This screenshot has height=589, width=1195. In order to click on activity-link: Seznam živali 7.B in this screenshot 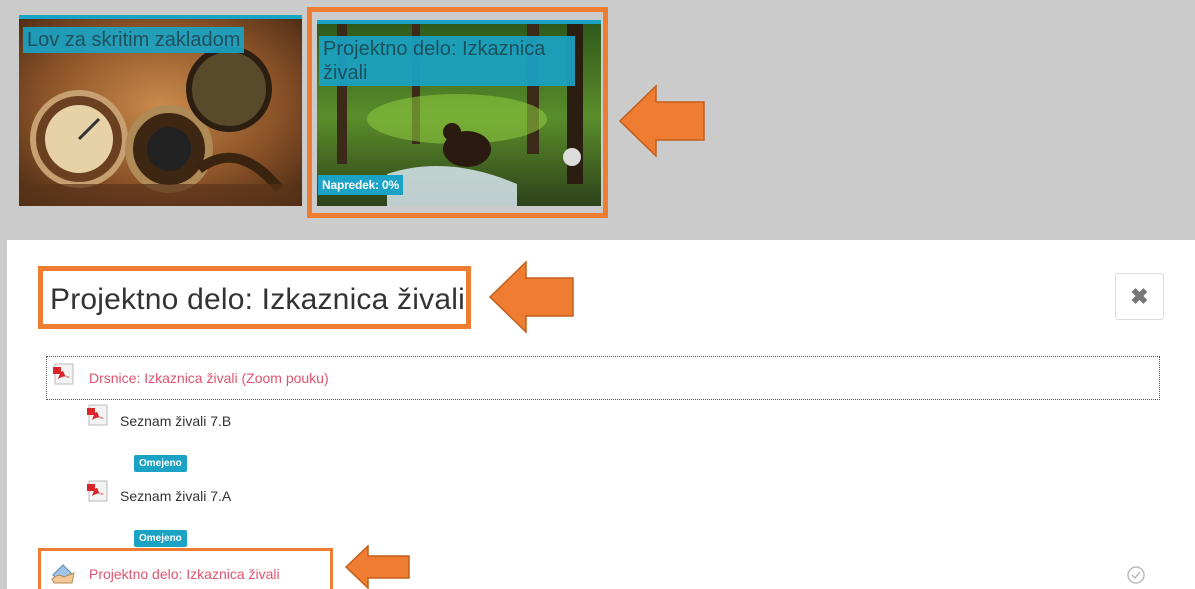, I will do `click(175, 421)`.